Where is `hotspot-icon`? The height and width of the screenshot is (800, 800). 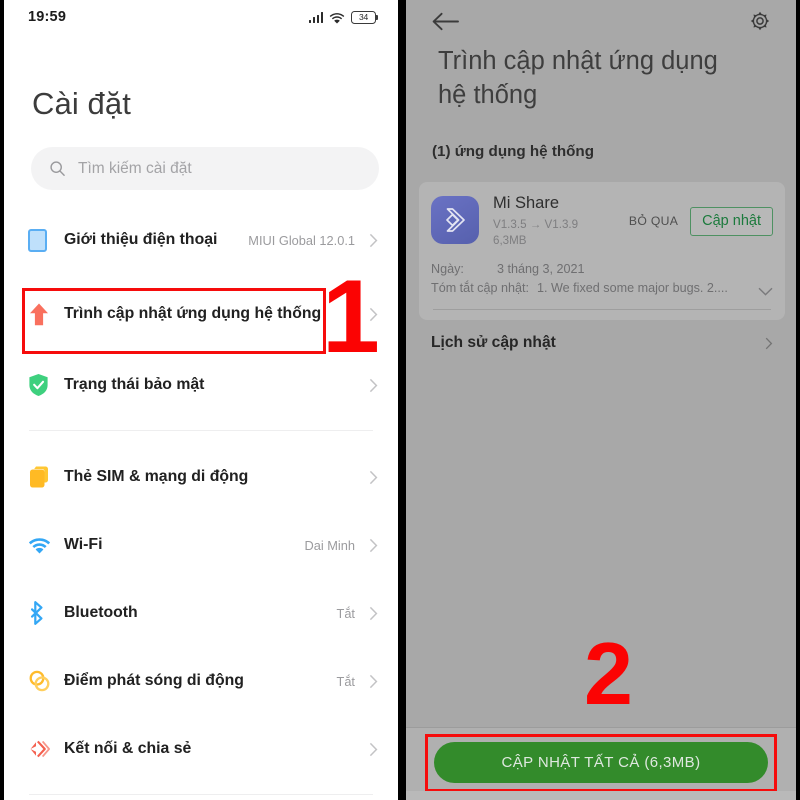 hotspot-icon is located at coordinates (39, 681).